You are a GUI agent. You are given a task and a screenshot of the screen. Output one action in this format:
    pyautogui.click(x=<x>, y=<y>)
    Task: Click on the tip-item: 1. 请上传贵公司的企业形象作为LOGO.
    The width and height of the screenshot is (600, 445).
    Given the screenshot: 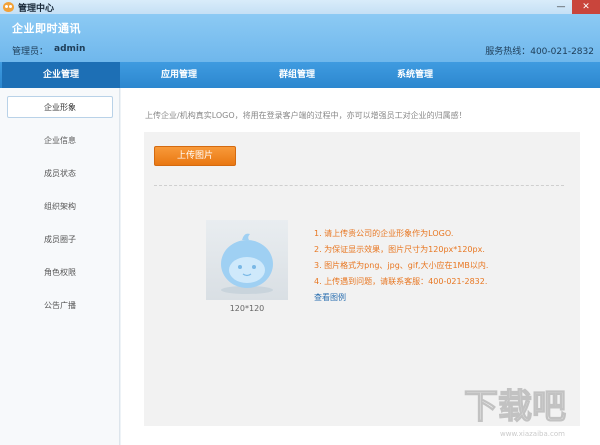 What is the action you would take?
    pyautogui.click(x=384, y=233)
    